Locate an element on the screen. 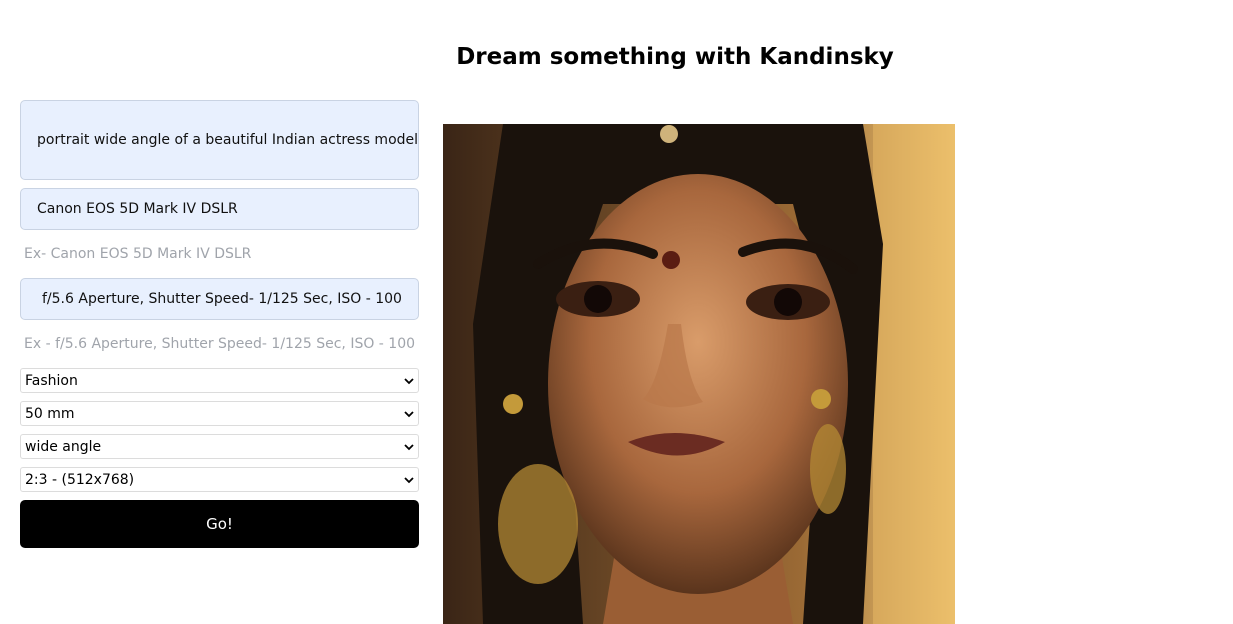 The width and height of the screenshot is (1233, 624). angle-select-value: wide angle is located at coordinates (63, 446).